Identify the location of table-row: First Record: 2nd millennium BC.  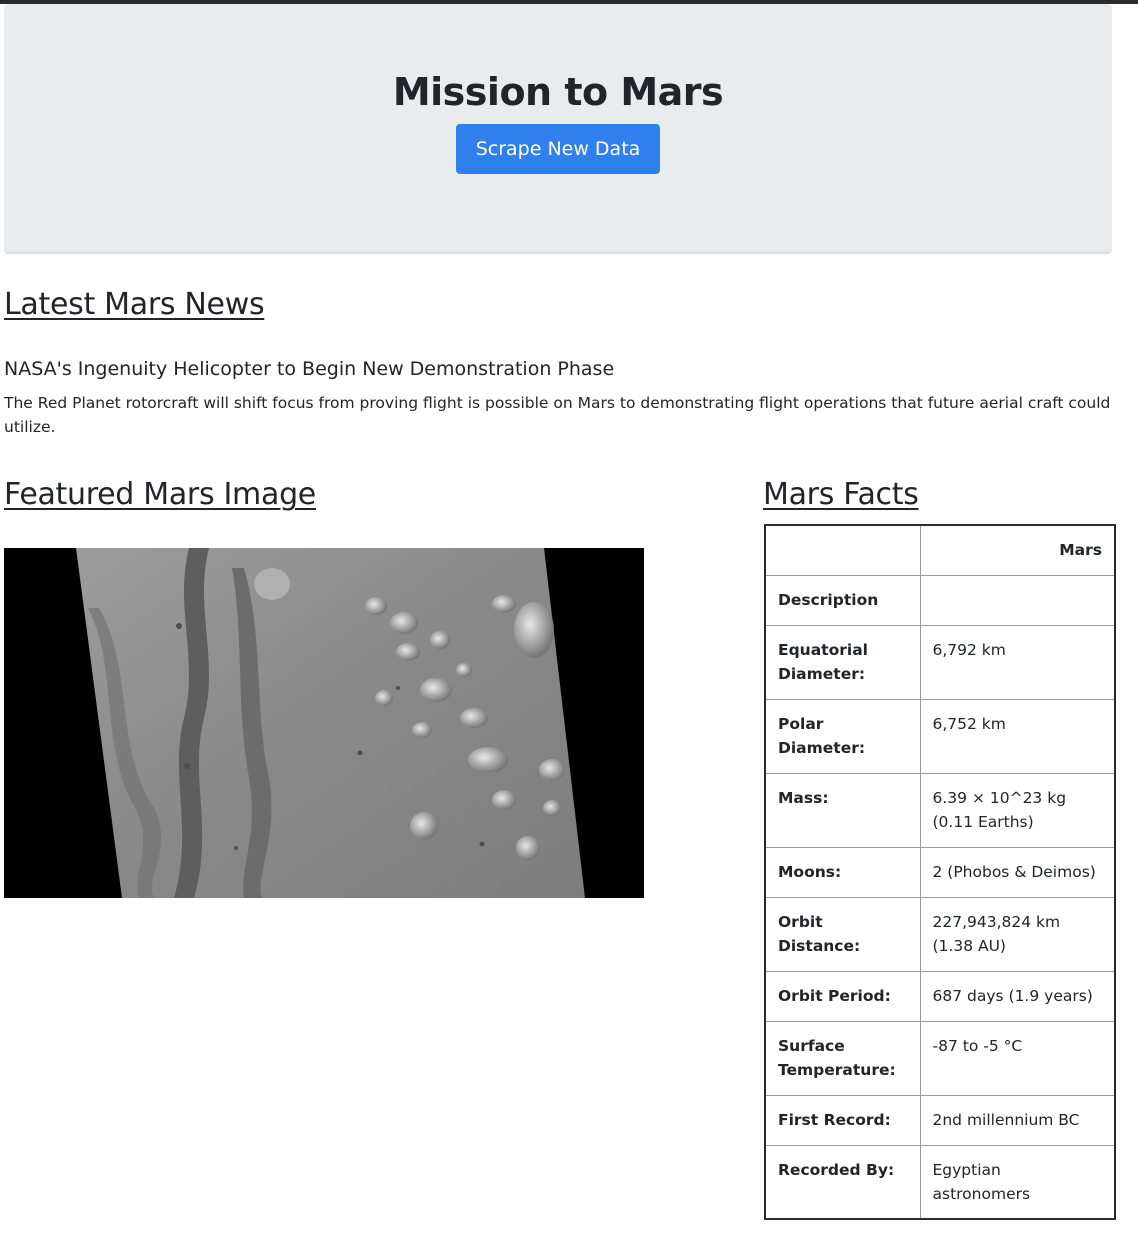
(940, 1120).